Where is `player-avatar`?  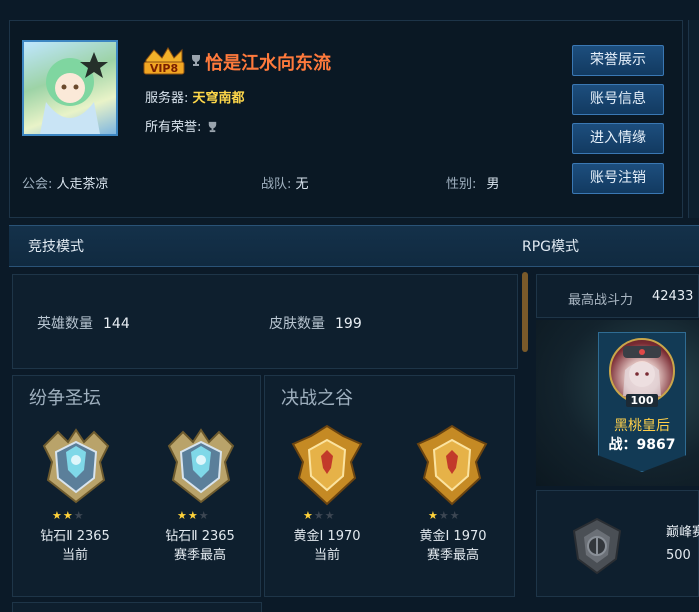 player-avatar is located at coordinates (70, 88).